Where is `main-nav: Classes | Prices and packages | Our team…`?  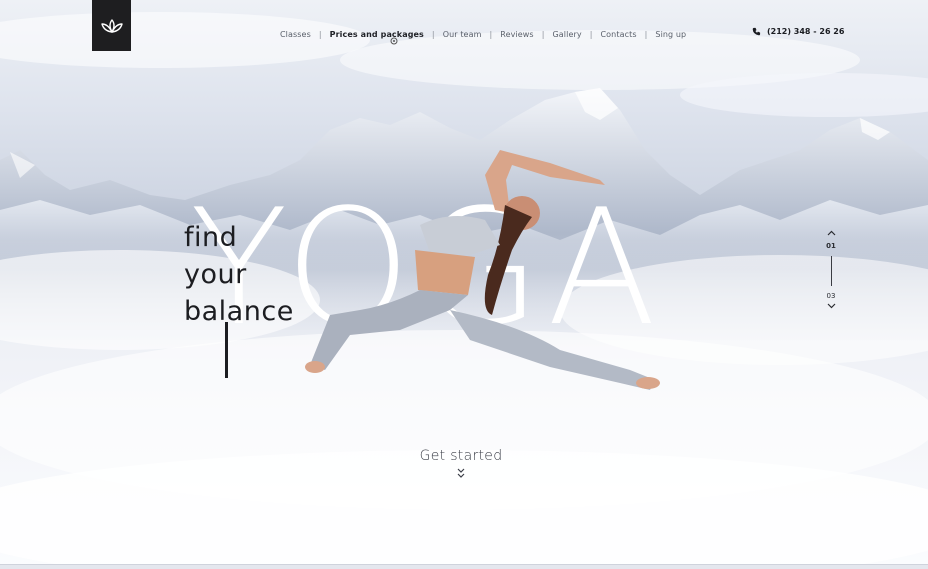 main-nav: Classes | Prices and packages | Our team… is located at coordinates (483, 34).